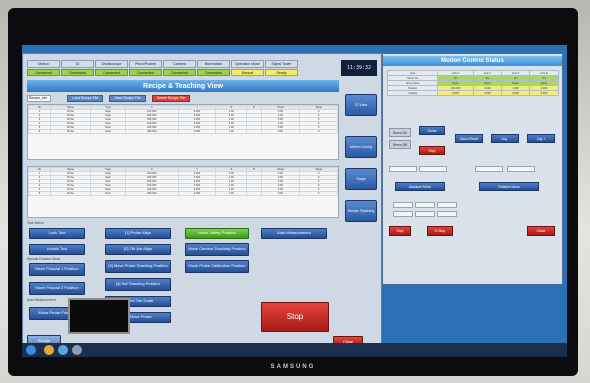 The width and height of the screenshot is (590, 383). I want to click on side-button-io-view: IO View, so click(361, 105).